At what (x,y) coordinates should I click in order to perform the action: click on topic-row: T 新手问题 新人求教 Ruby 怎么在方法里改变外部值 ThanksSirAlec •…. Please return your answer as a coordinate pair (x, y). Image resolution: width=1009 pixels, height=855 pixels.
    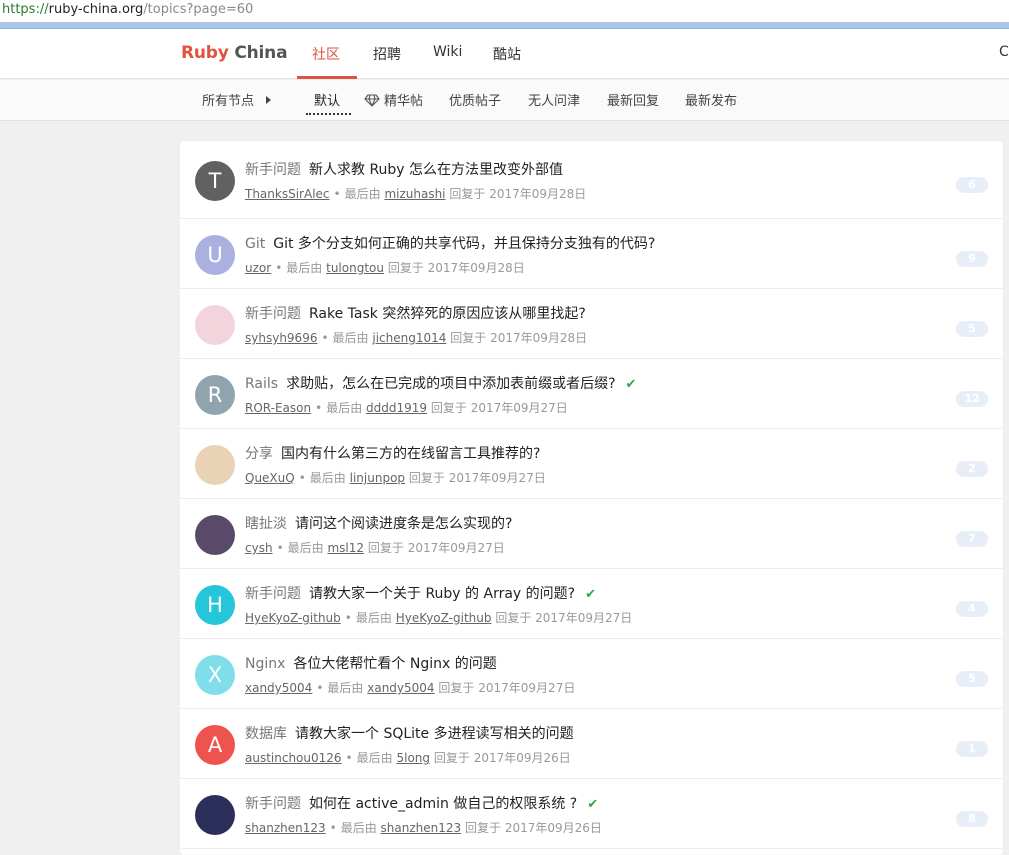
    Looking at the image, I should click on (591, 180).